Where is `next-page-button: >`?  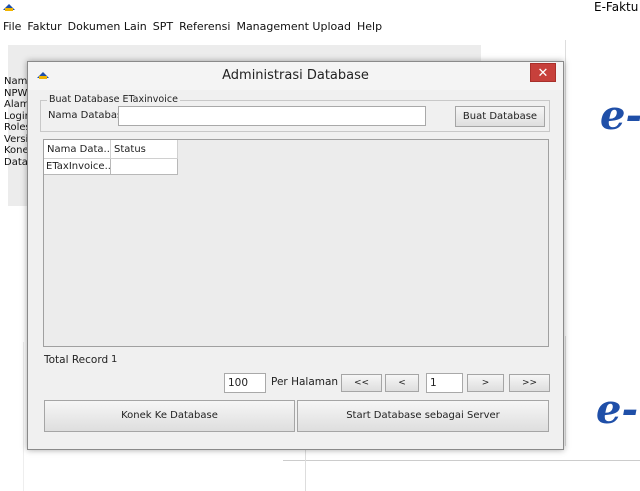 next-page-button: > is located at coordinates (485, 383).